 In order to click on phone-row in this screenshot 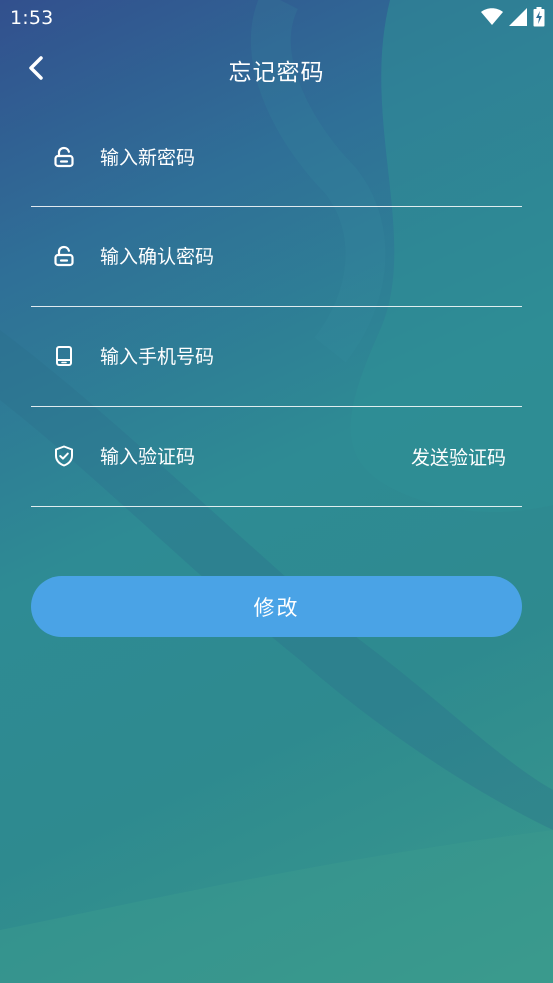, I will do `click(276, 357)`.